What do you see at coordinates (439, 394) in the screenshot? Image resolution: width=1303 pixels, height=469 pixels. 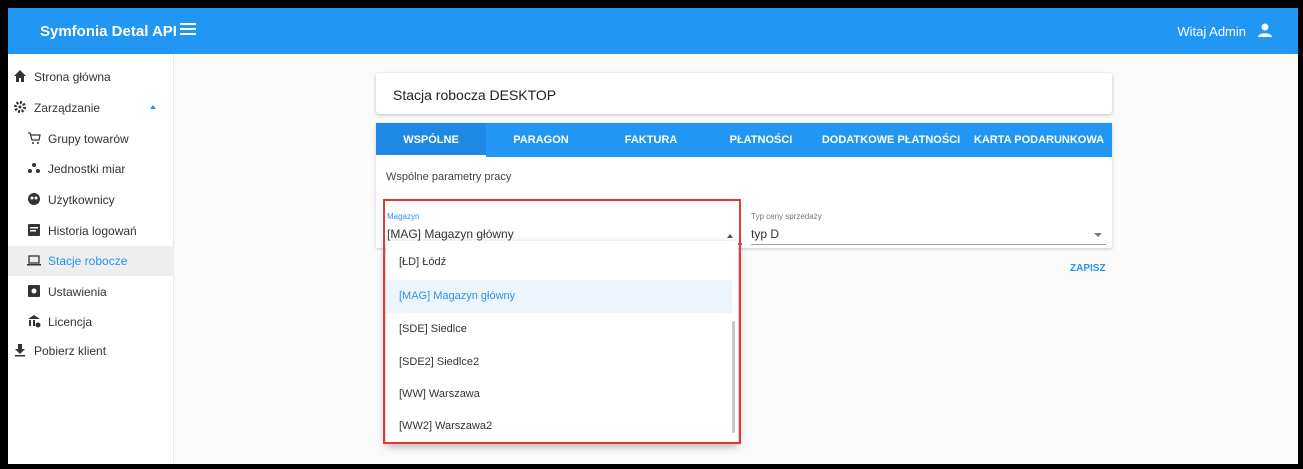 I see `option-label: [WW] Warszawa` at bounding box center [439, 394].